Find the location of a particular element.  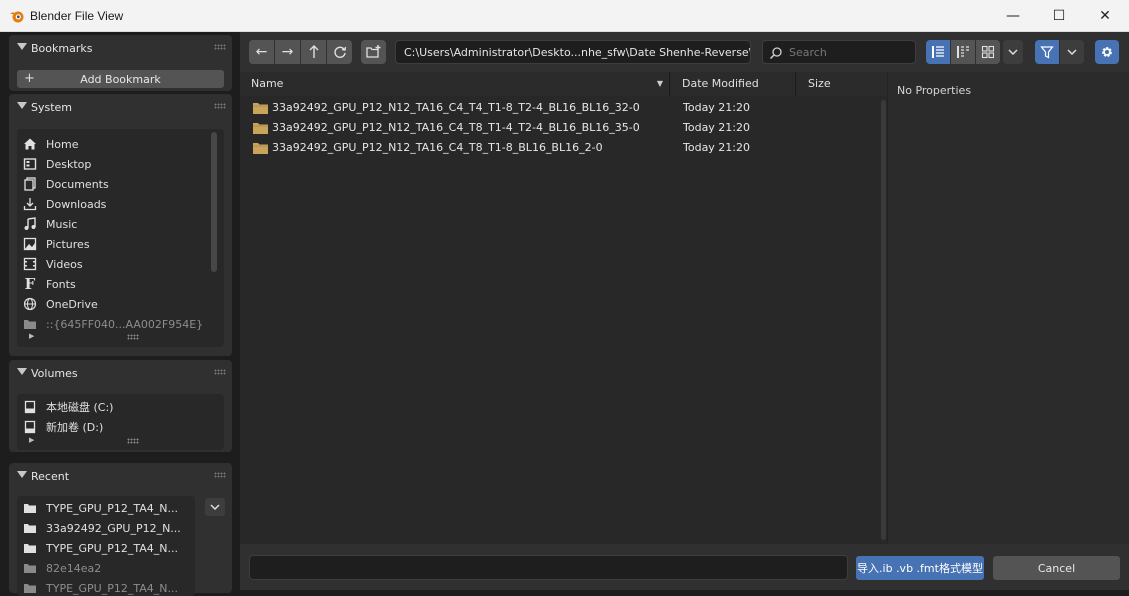

column-date-label: Date Modified is located at coordinates (720, 83).